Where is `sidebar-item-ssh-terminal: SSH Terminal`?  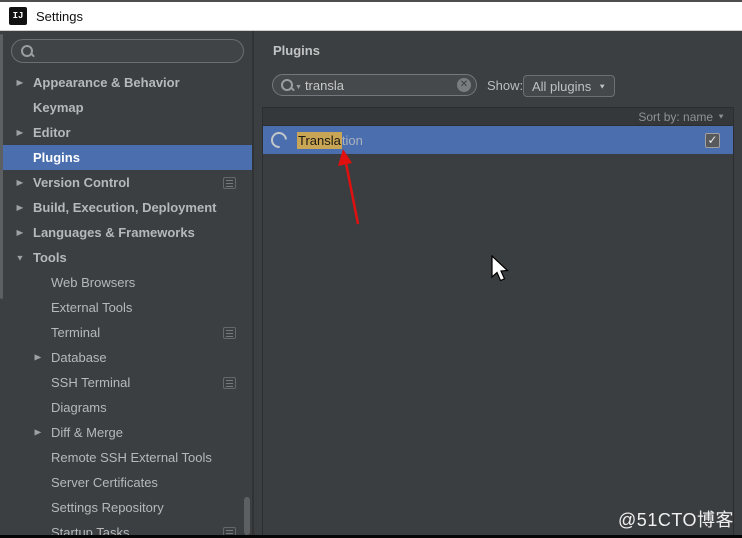 sidebar-item-ssh-terminal: SSH Terminal is located at coordinates (126, 382).